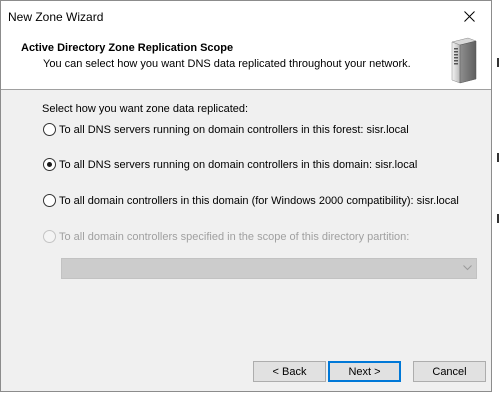 The width and height of the screenshot is (499, 394). Describe the element at coordinates (449, 371) in the screenshot. I see `cancel-button: Cancel` at that location.